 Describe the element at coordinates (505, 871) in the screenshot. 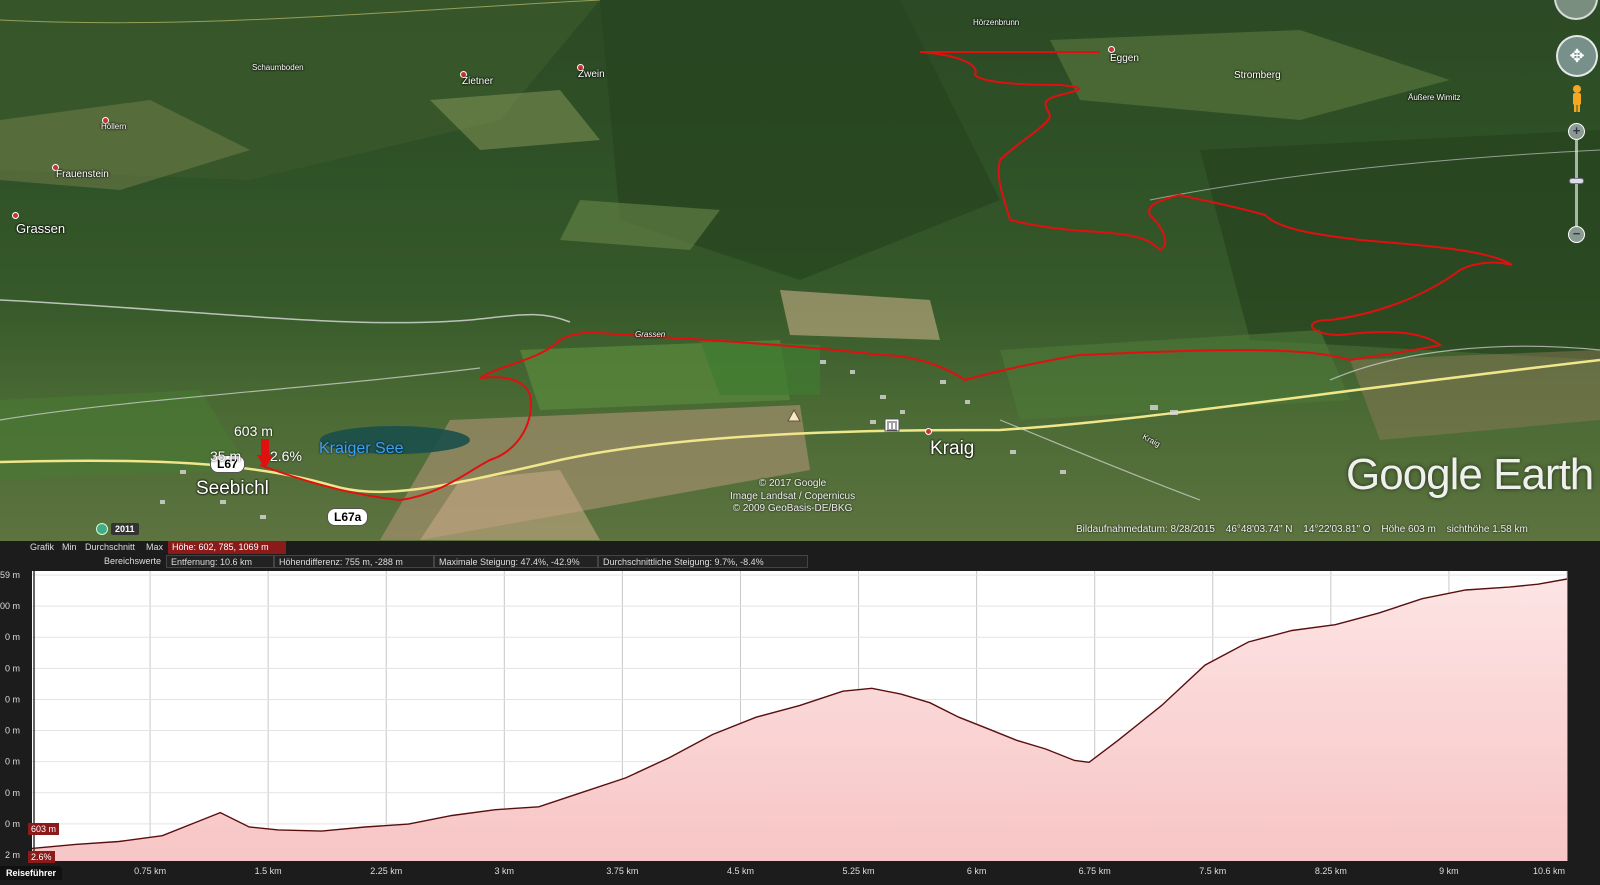

I see `x-tick-label: 3 km` at that location.